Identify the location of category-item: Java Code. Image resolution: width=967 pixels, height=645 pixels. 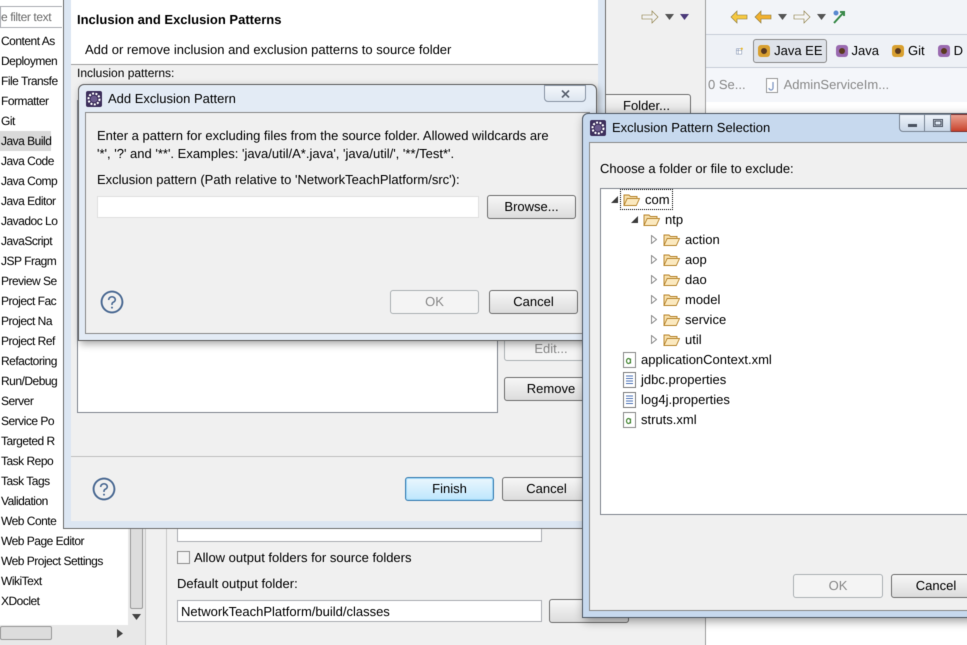
(27, 161).